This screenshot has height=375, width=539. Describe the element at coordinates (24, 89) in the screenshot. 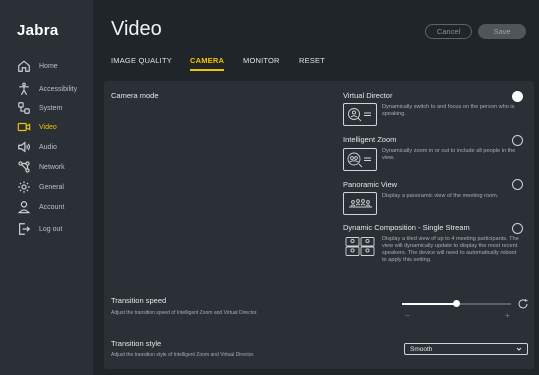

I see `accessibility-icon` at that location.